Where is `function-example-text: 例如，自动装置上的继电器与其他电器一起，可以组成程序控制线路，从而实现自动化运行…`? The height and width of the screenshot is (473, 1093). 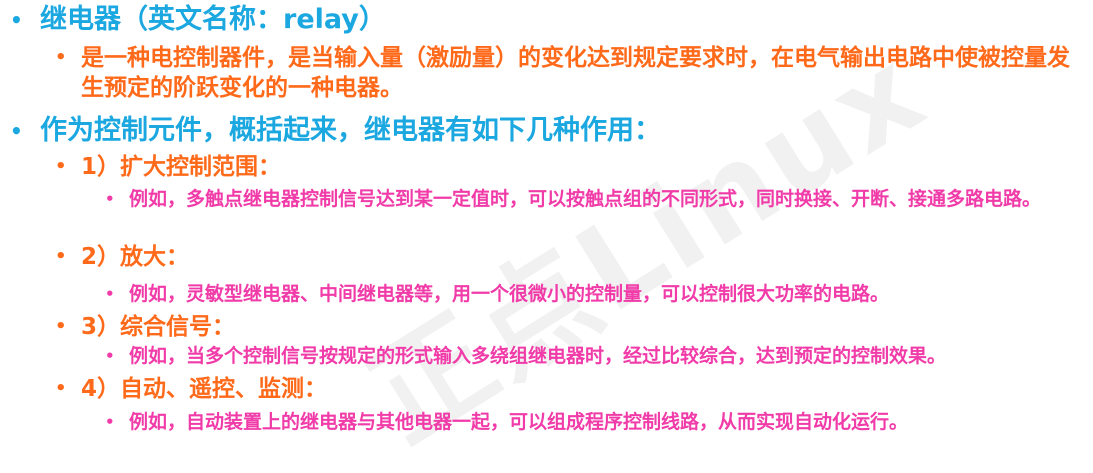 function-example-text: 例如，自动装置上的继电器与其他电器一起，可以组成程序控制线路，从而实现自动化运行… is located at coordinates (519, 422).